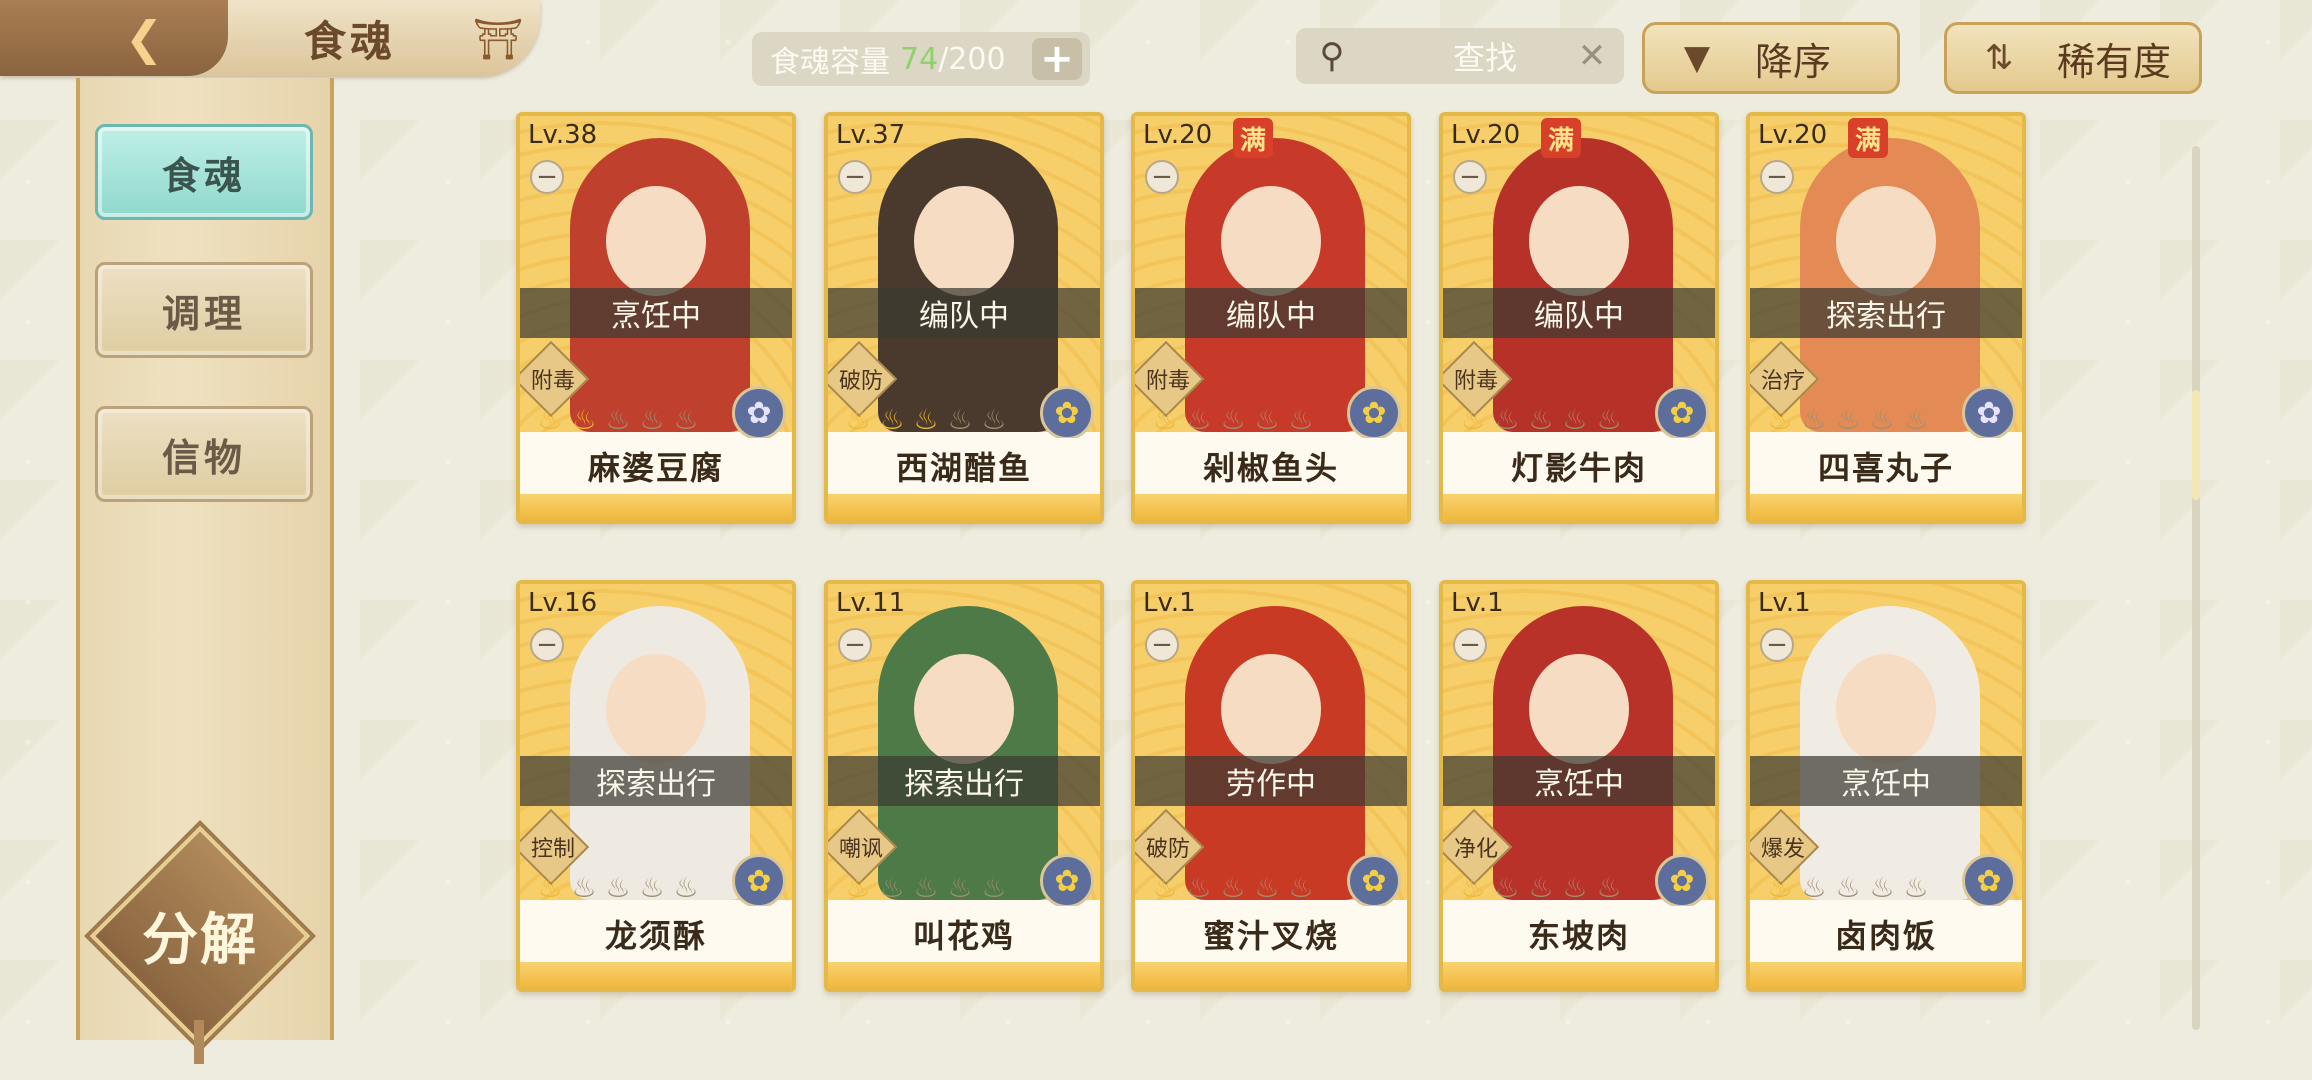 The width and height of the screenshot is (2312, 1080). Describe the element at coordinates (964, 934) in the screenshot. I see `food-soul-name: 叫花鸡` at that location.